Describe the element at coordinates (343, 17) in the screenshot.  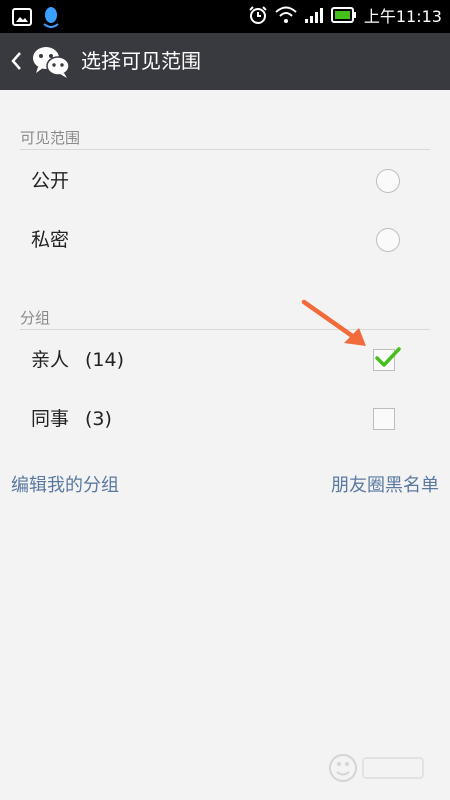
I see `battery-icon` at that location.